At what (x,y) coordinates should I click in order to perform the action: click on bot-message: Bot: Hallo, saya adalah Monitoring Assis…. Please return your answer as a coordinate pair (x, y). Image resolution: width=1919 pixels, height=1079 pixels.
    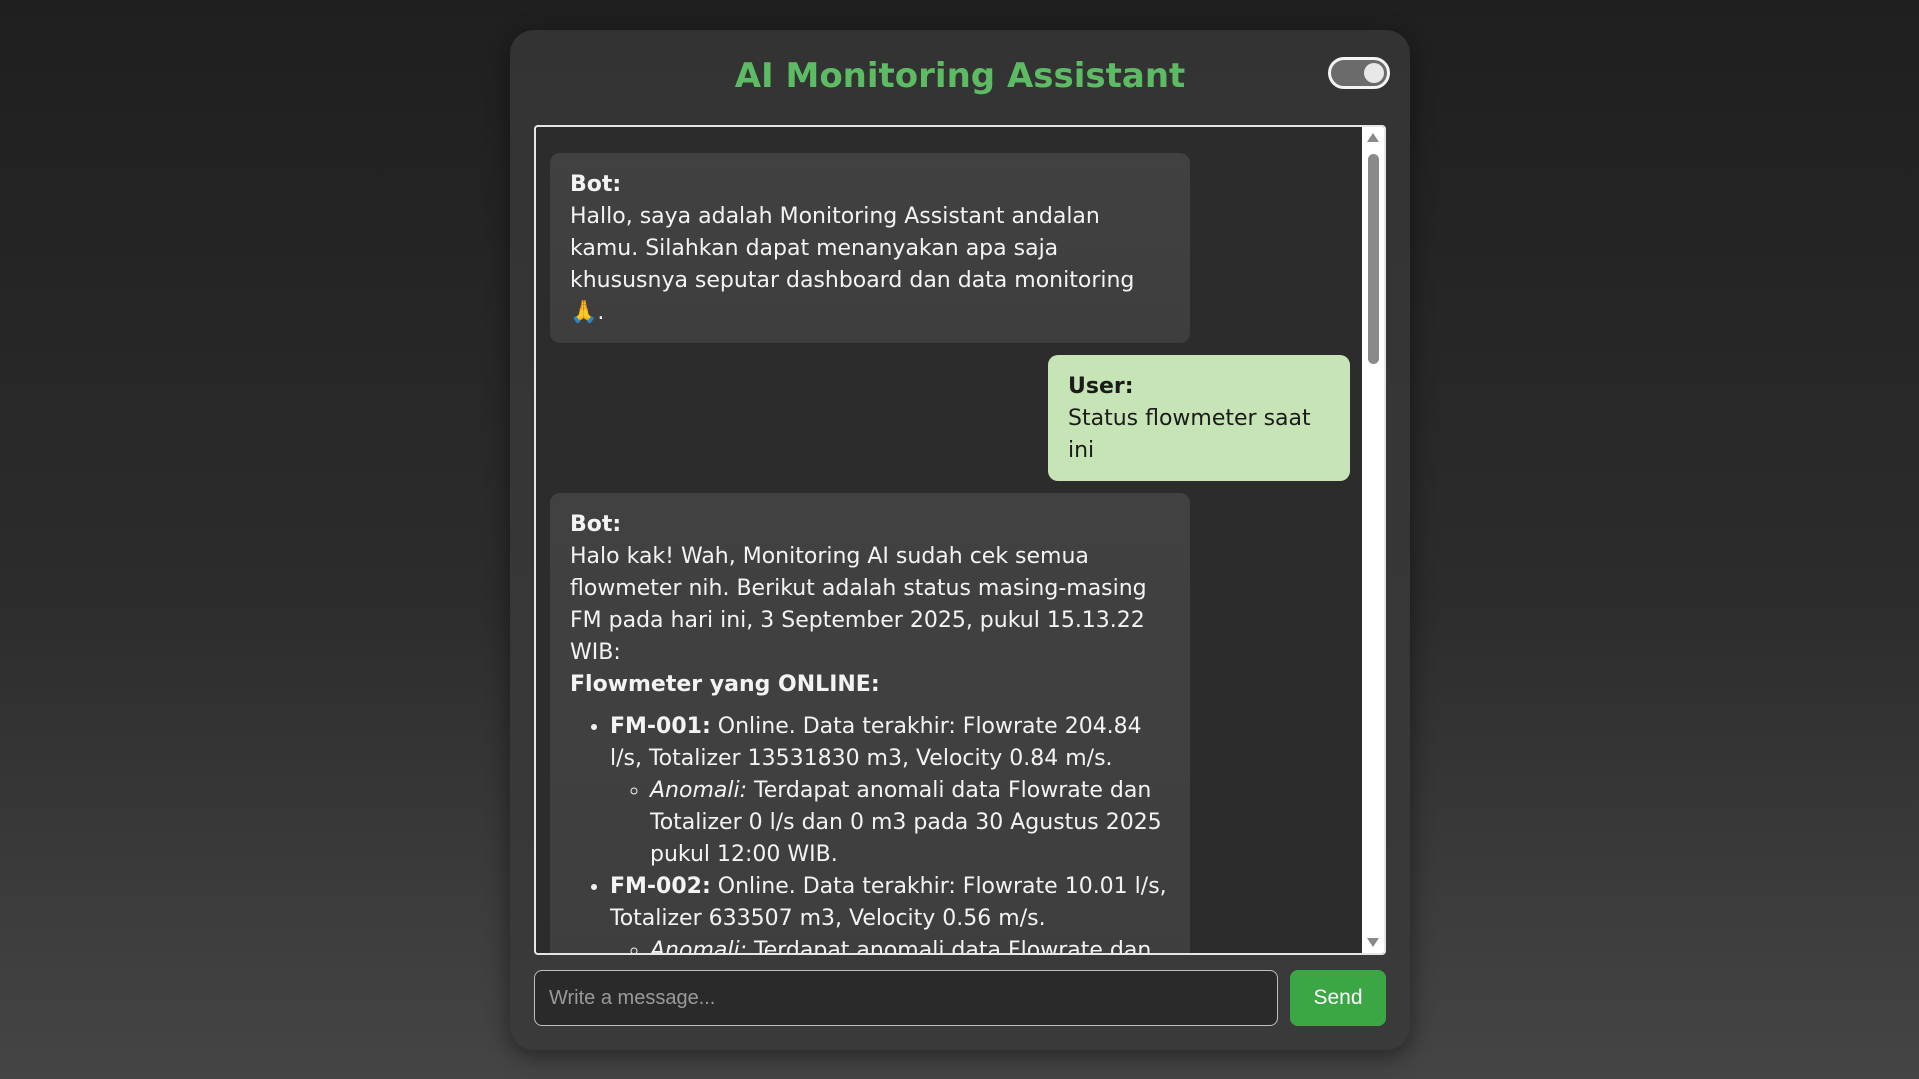
    Looking at the image, I should click on (870, 248).